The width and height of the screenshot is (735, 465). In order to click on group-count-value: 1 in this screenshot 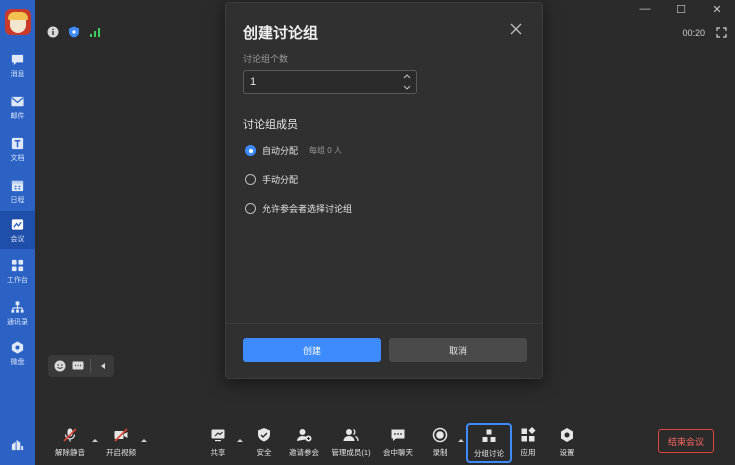, I will do `click(253, 82)`.